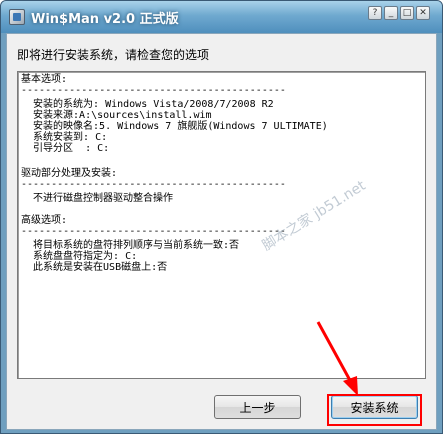  Describe the element at coordinates (105, 19) in the screenshot. I see `window-title: Win$Man v2.0 正式版` at that location.